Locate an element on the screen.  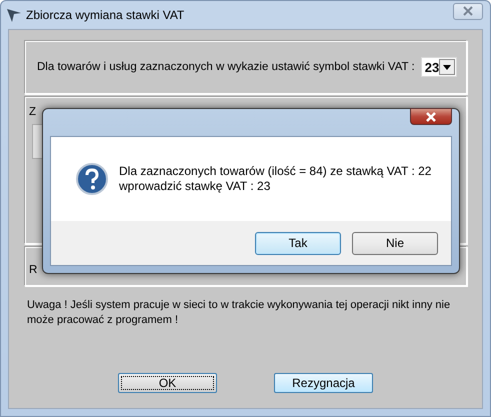
warning-text: Uwaga ! Jeśli system pracuje w sieci to w trakcie wykonywania tej operacji nikt inny nie może pracować z programem ! is located at coordinates (239, 313).